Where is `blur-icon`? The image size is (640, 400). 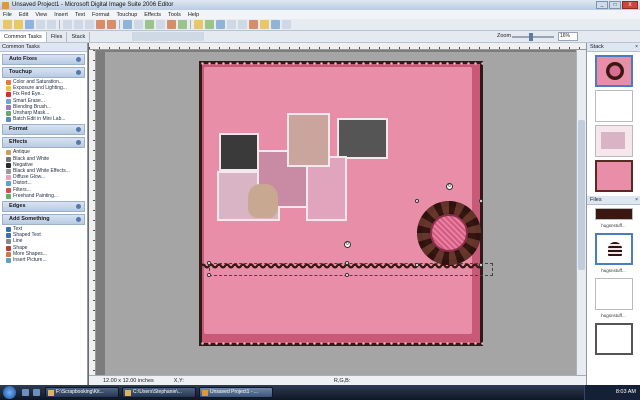
blur-icon is located at coordinates (220, 24).